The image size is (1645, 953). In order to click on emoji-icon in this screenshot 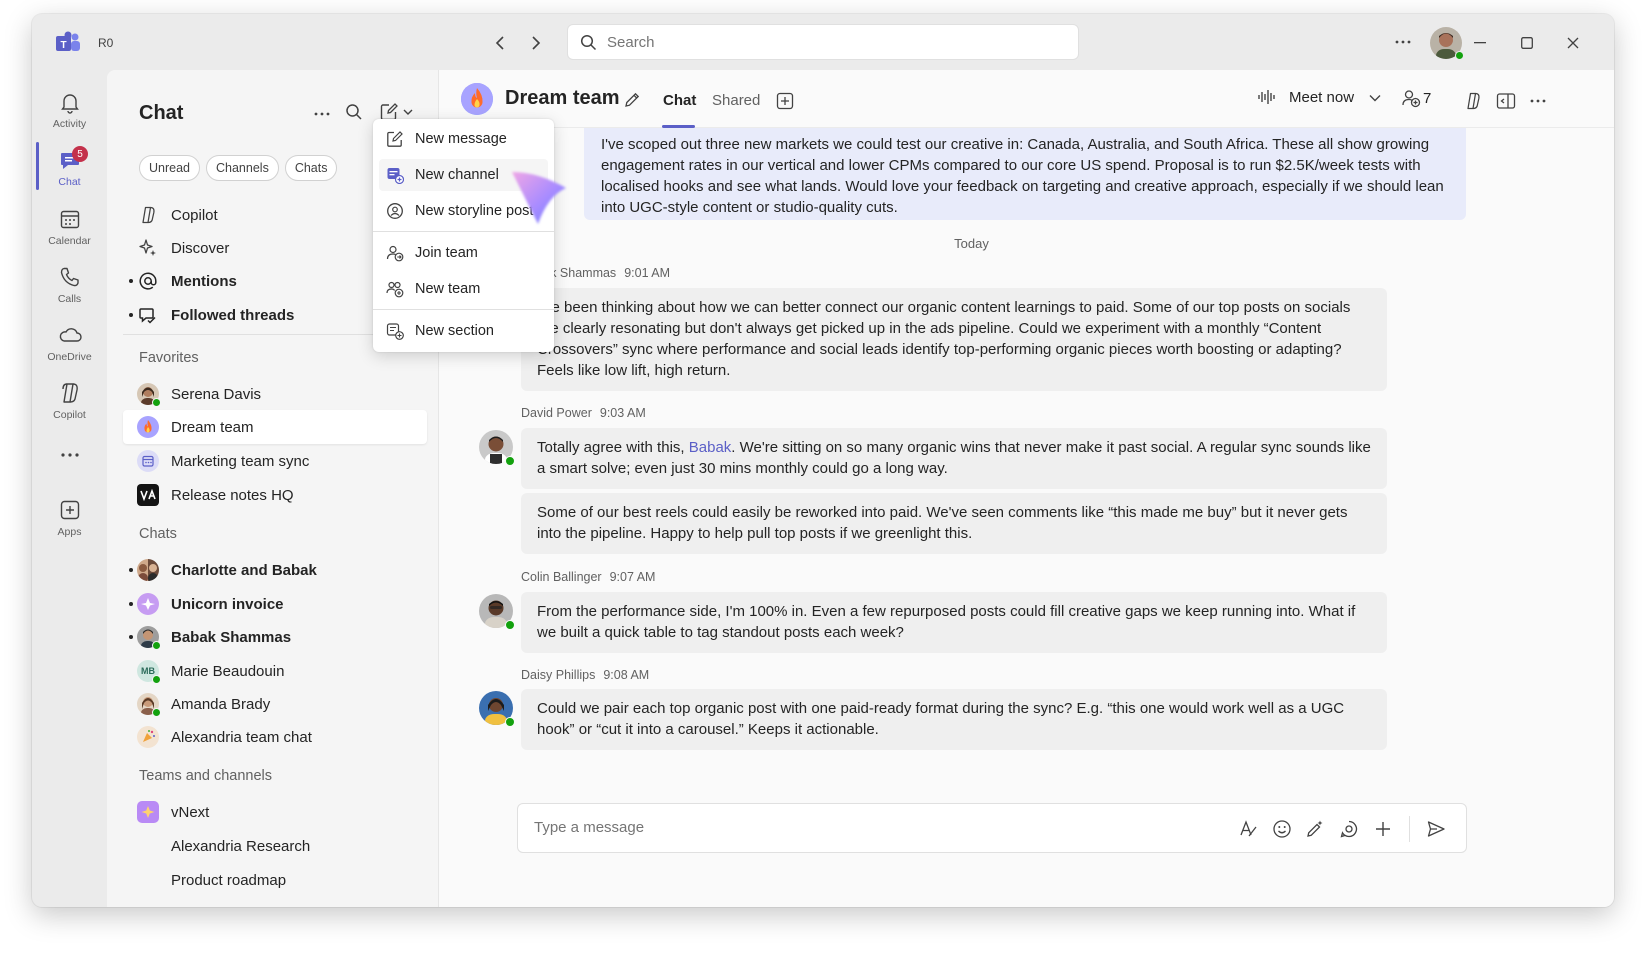, I will do `click(1282, 829)`.